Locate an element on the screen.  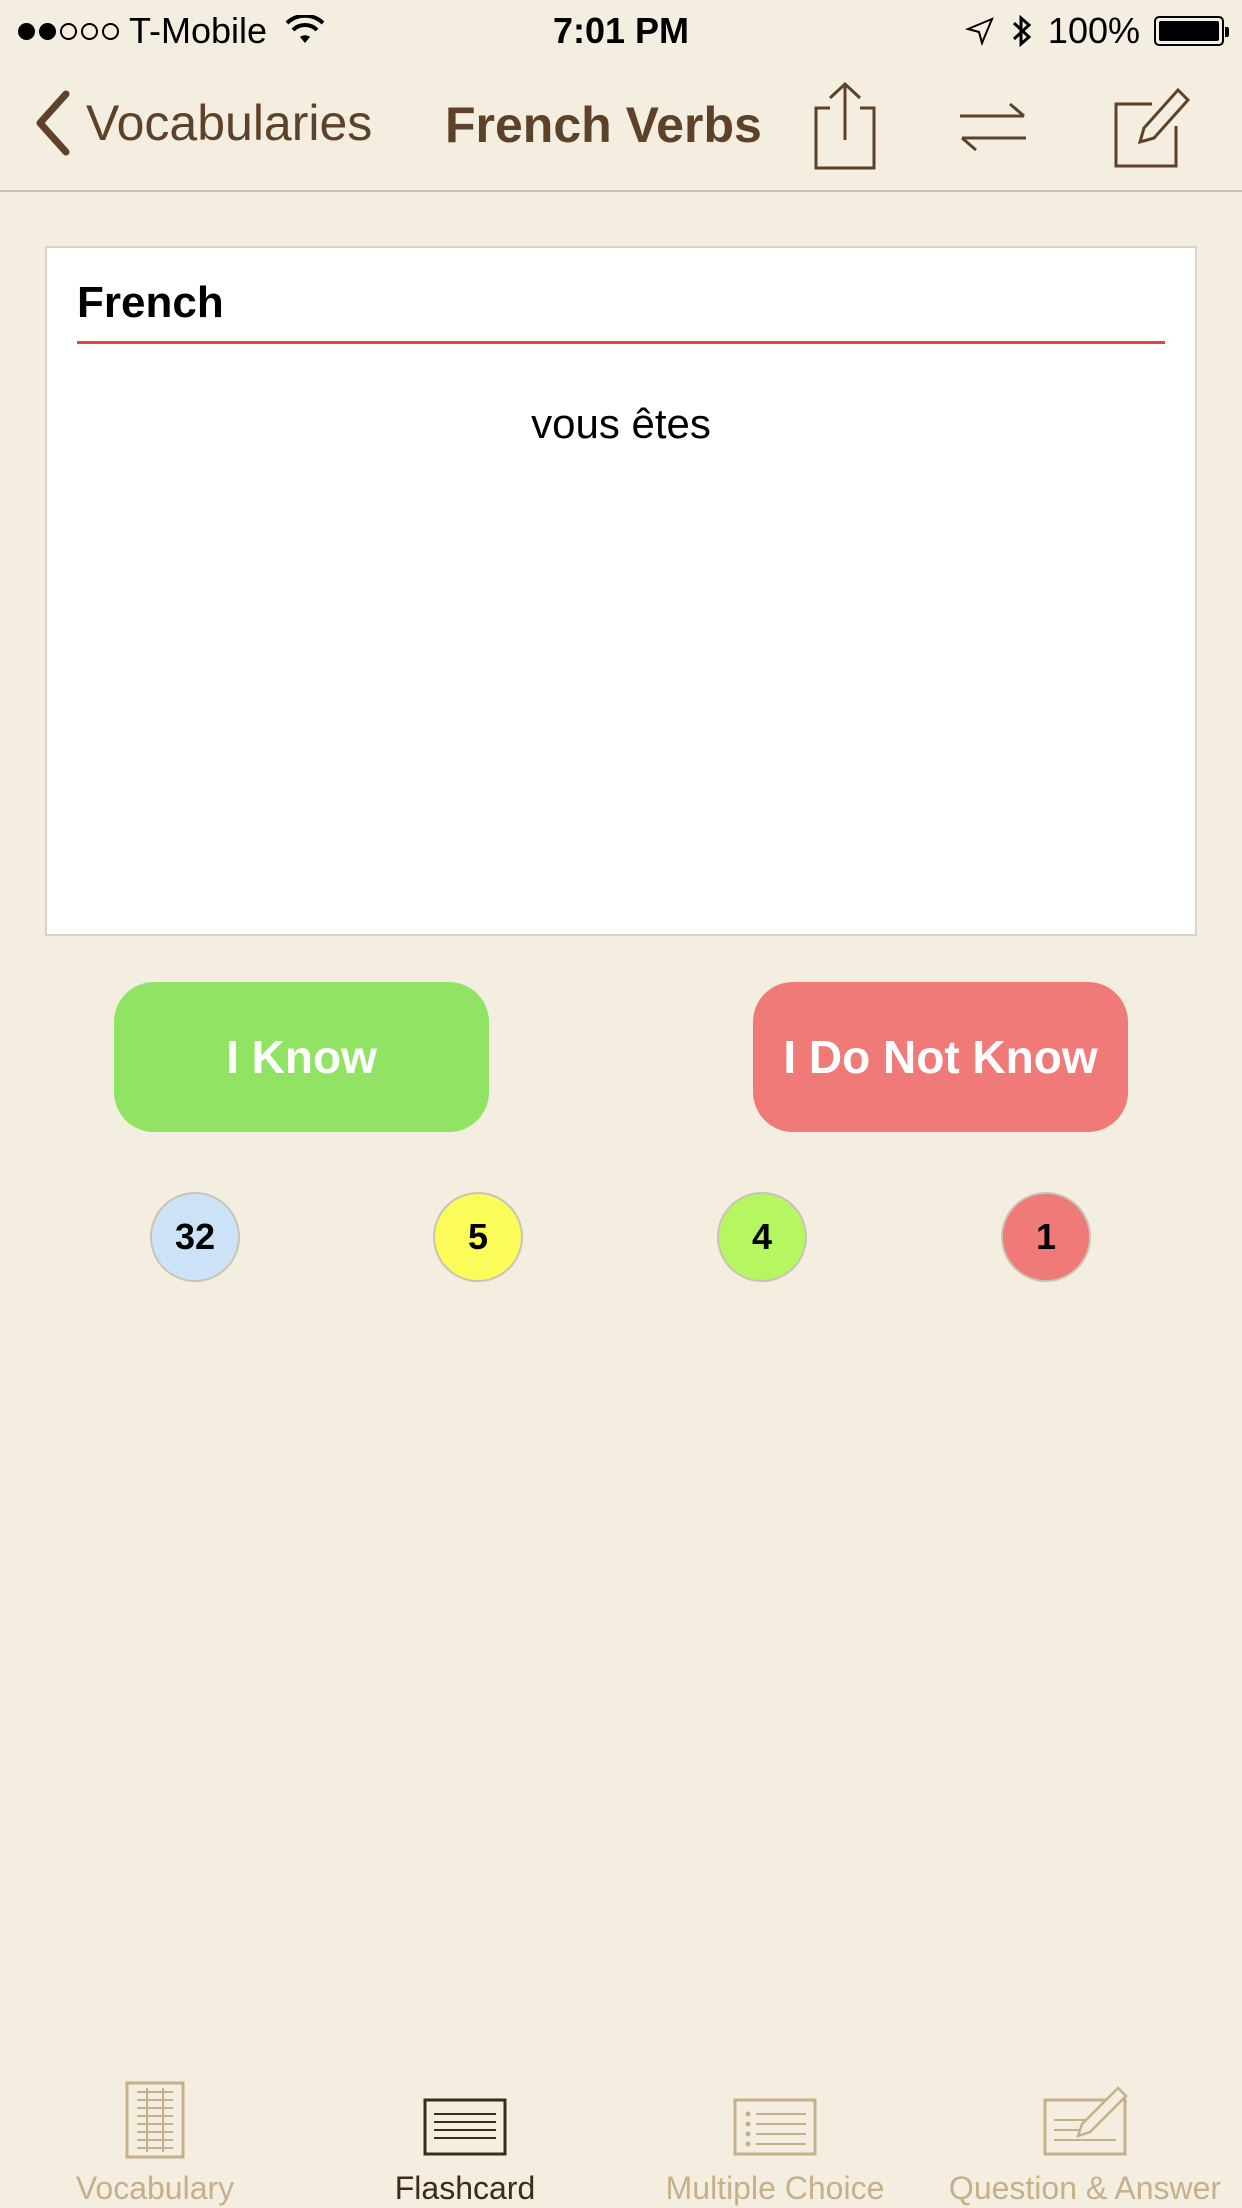
location-arrow-icon is located at coordinates (979, 32).